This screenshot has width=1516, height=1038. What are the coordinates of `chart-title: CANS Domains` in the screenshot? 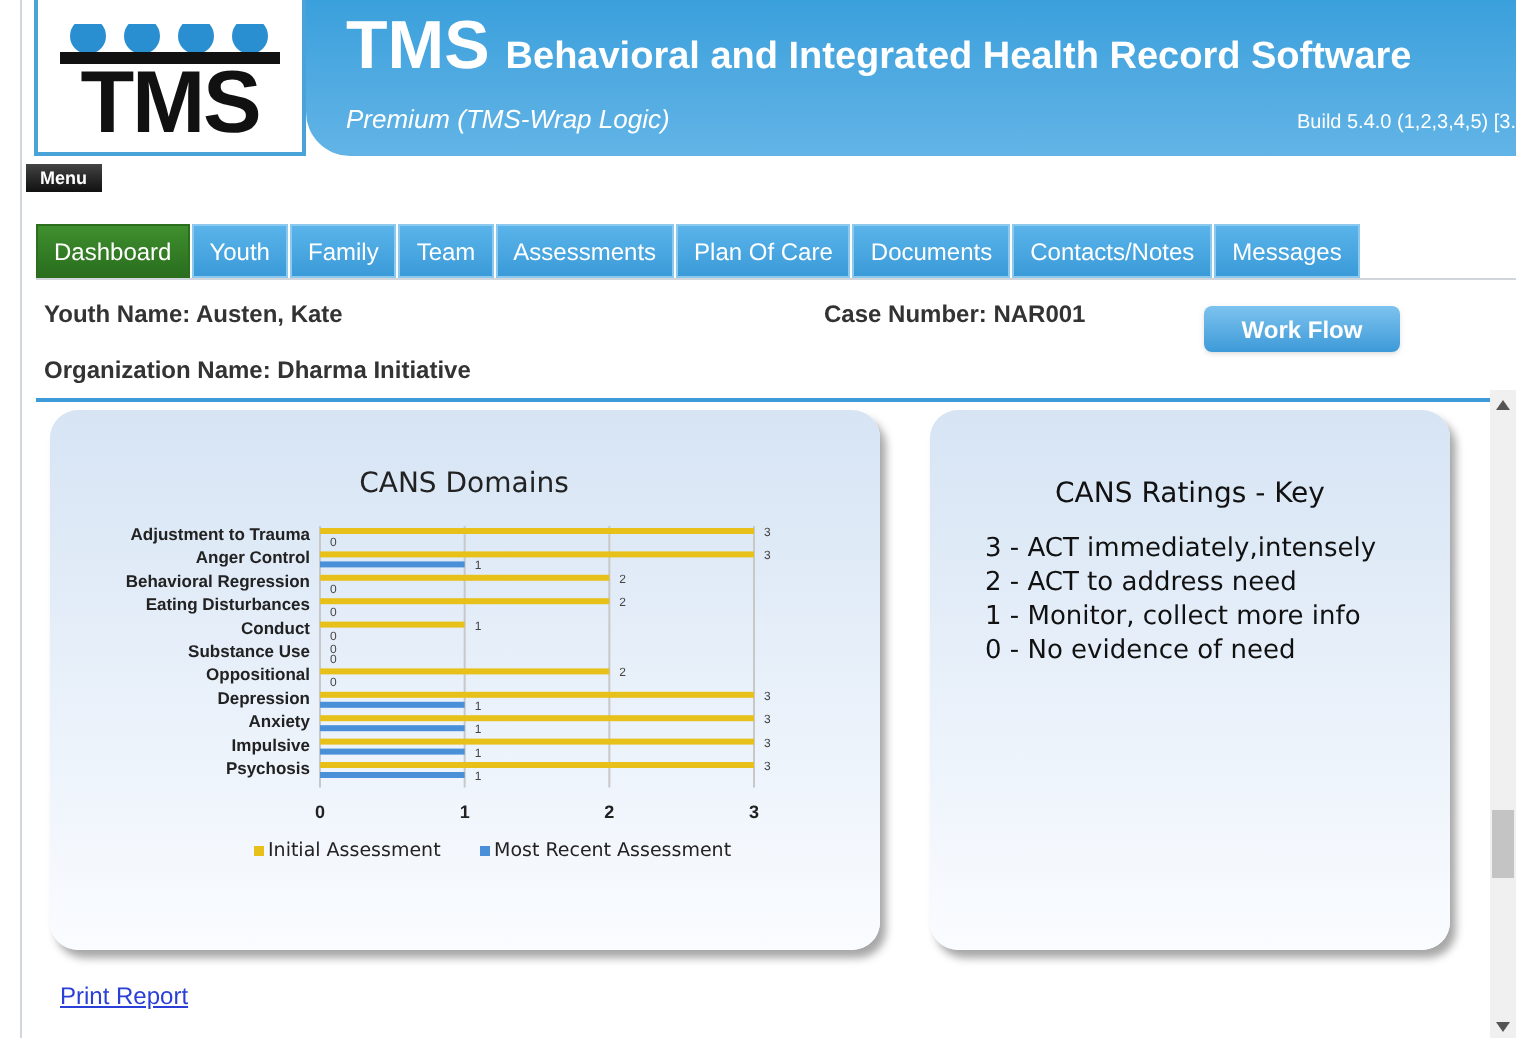 It's located at (464, 484).